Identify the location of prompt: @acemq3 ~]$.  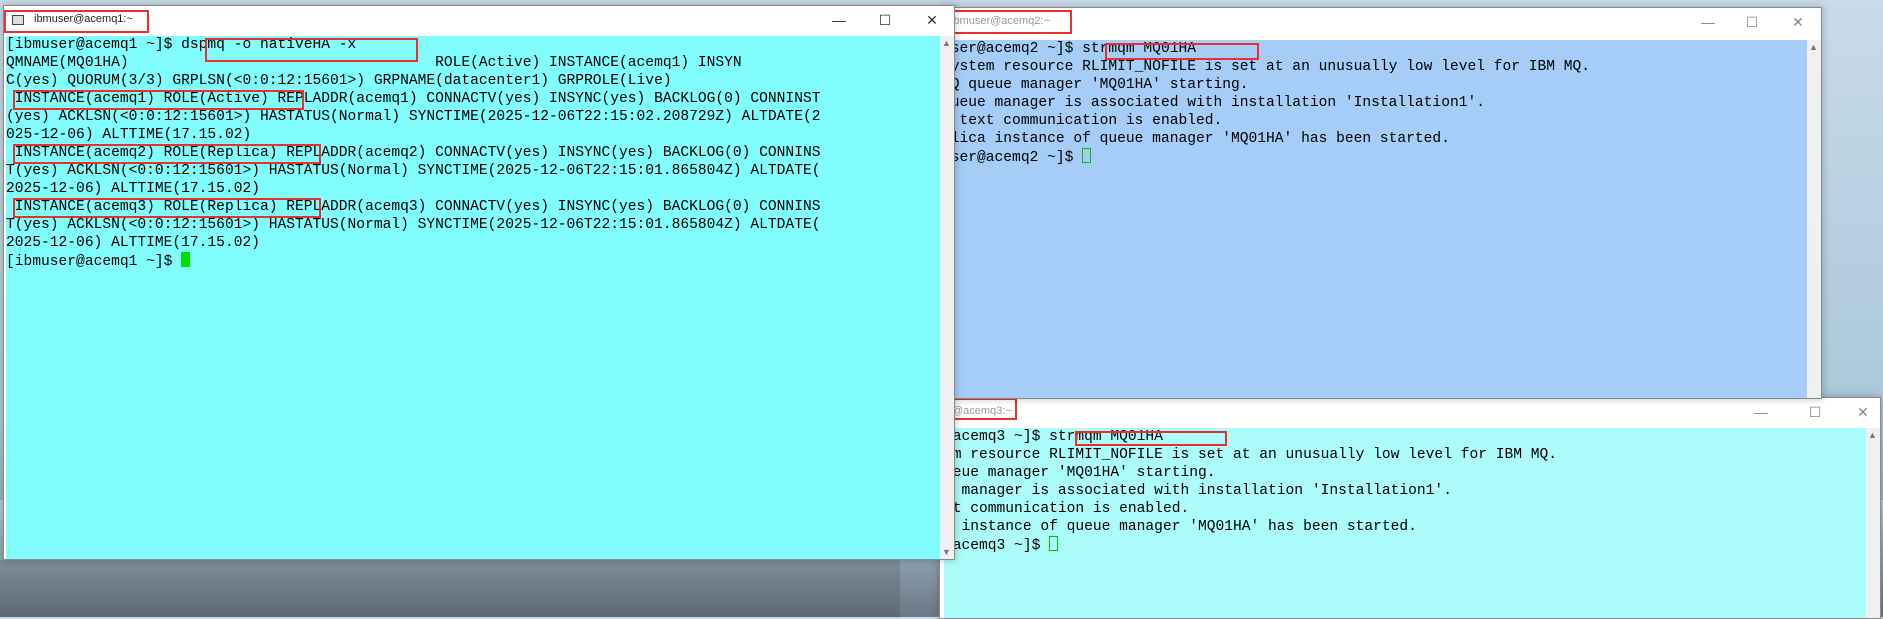
(997, 546).